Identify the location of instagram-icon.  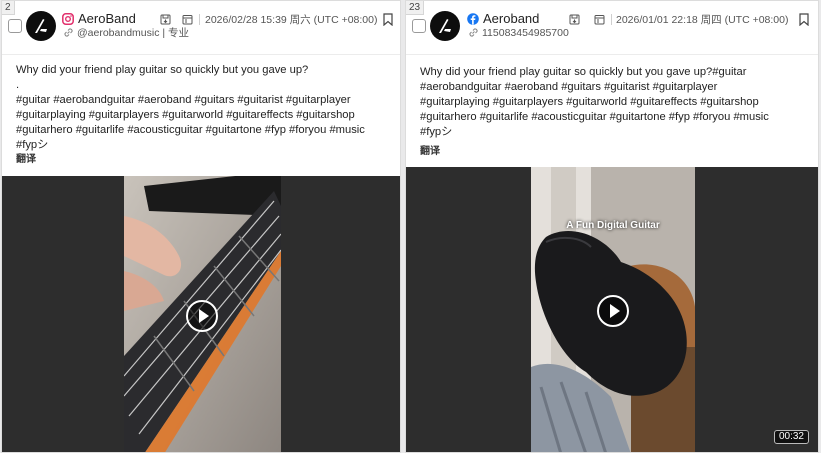
(68, 19).